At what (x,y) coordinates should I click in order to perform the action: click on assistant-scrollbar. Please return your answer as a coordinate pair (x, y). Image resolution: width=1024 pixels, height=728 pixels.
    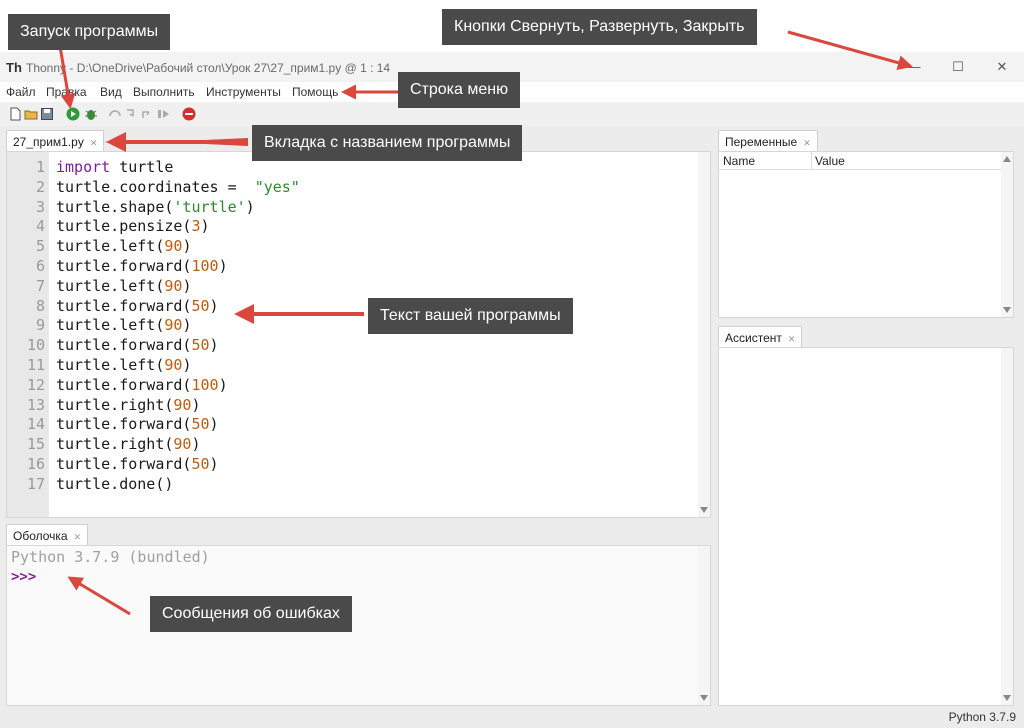
    Looking at the image, I should click on (1007, 526).